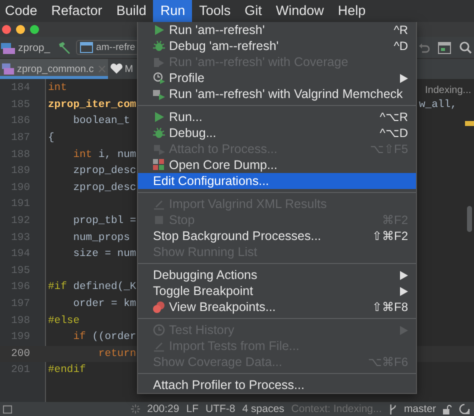 The image size is (474, 416). Describe the element at coordinates (299, 11) in the screenshot. I see `menu-bar-item: Window` at that location.